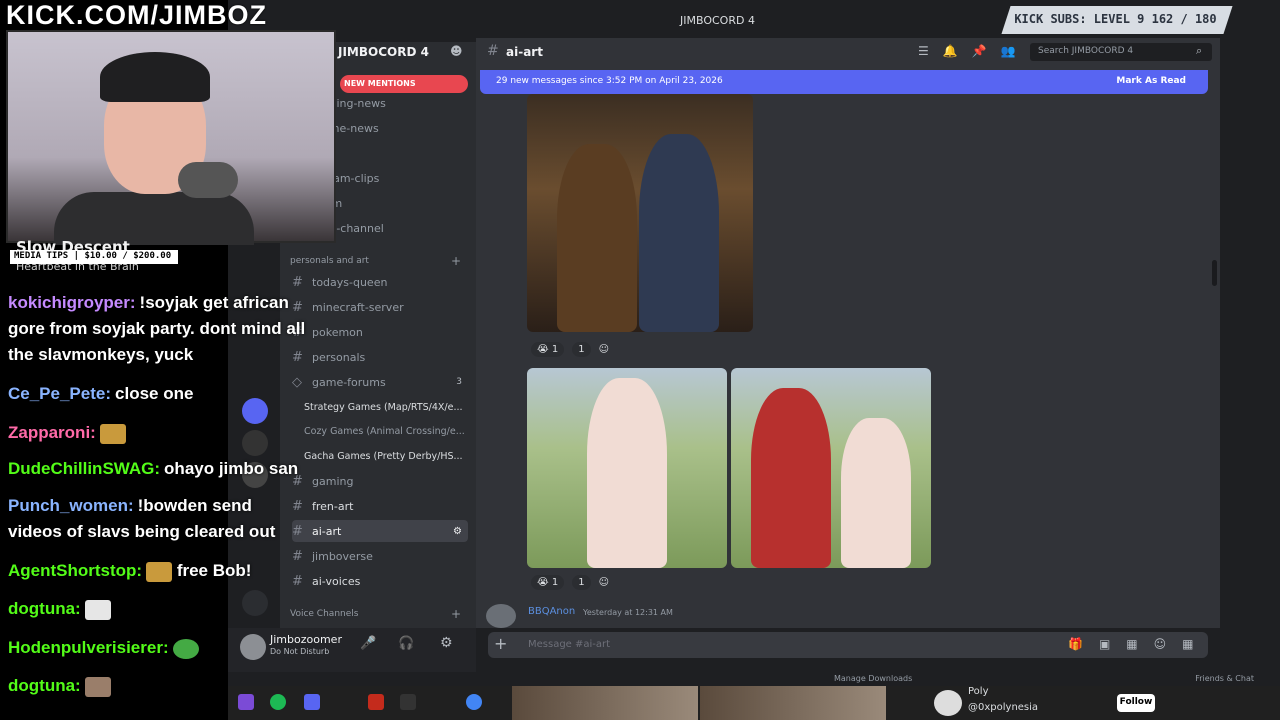 The height and width of the screenshot is (720, 1280). I want to click on gif-icon: ▣, so click(1112, 644).